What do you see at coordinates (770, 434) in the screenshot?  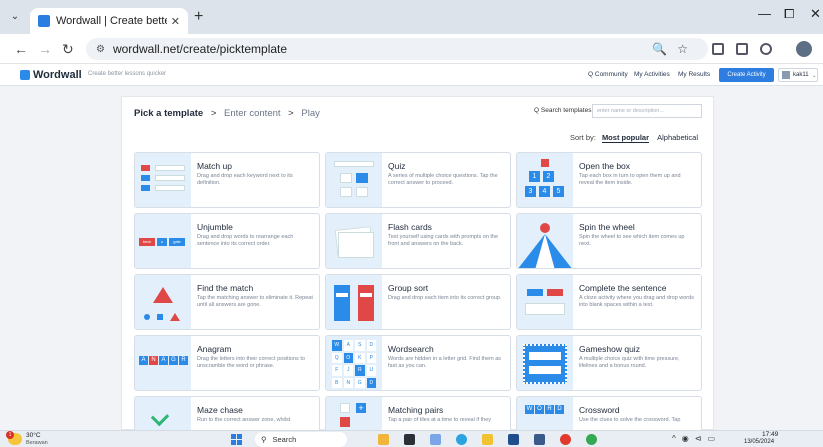 I see `clock-time: 17:49` at bounding box center [770, 434].